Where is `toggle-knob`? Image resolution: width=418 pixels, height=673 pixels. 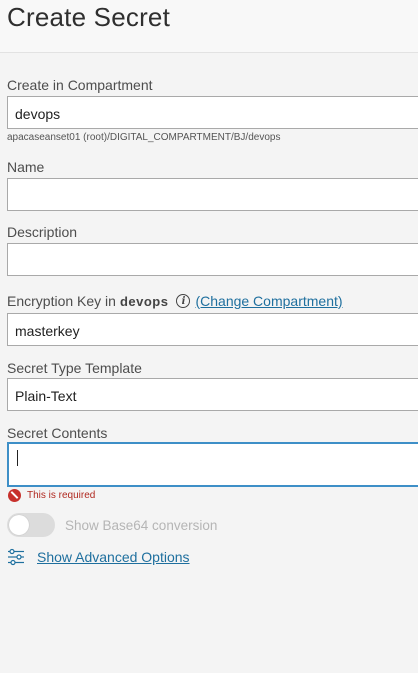 toggle-knob is located at coordinates (19, 525).